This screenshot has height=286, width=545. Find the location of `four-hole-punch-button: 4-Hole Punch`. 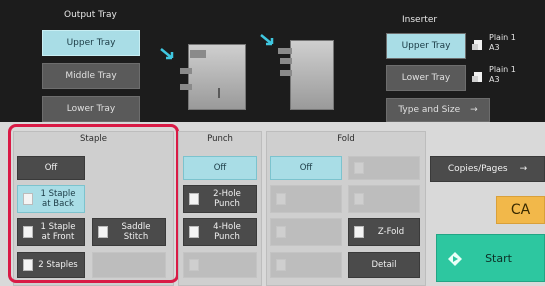

four-hole-punch-button: 4-Hole Punch is located at coordinates (220, 232).